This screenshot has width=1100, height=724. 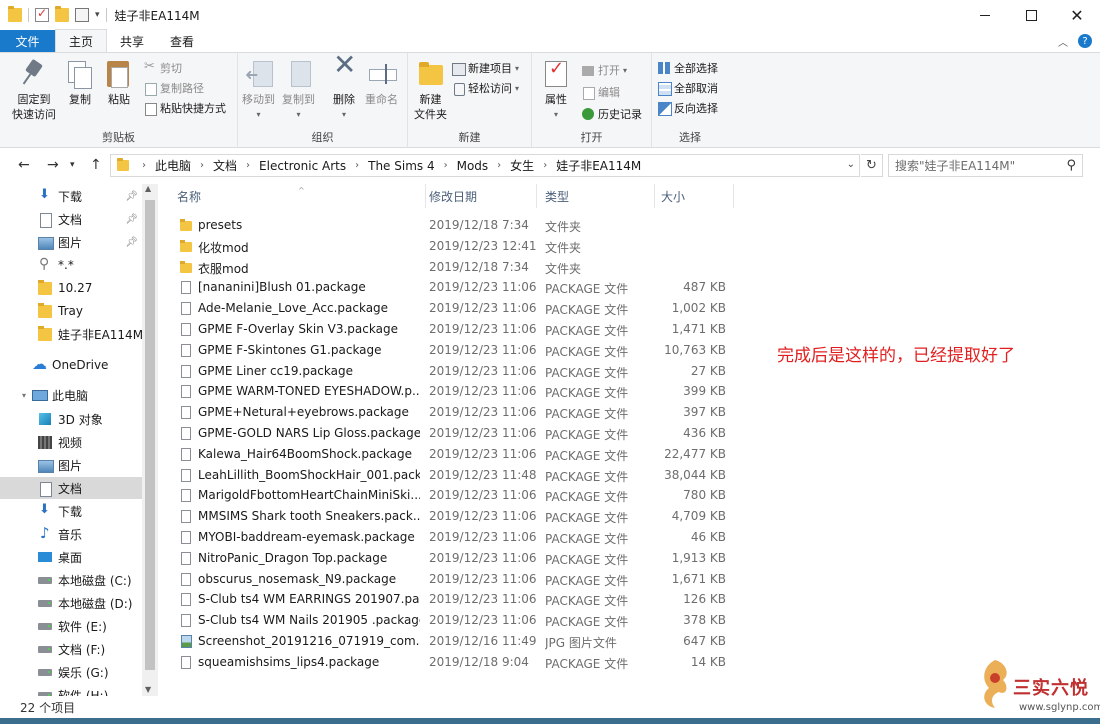 I want to click on new-folder-button: 新建 文件夹, so click(x=430, y=90).